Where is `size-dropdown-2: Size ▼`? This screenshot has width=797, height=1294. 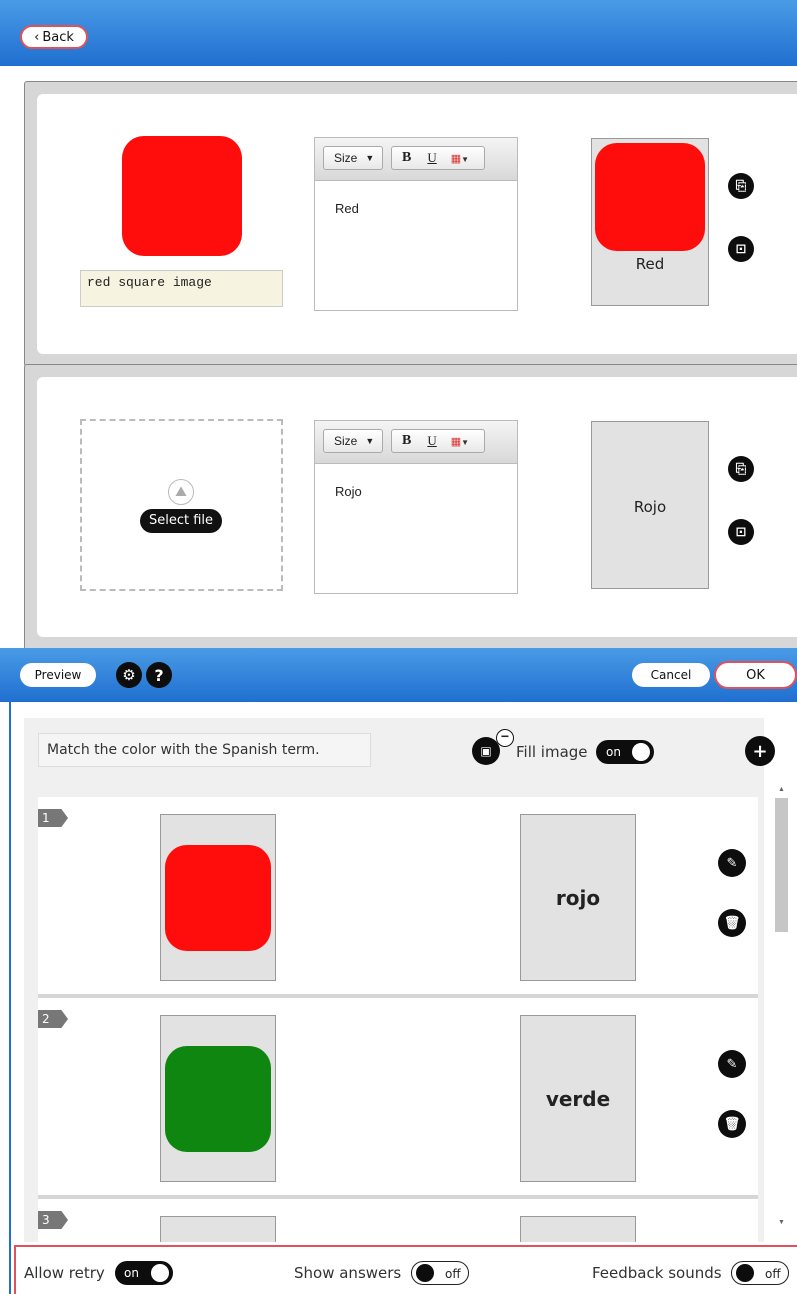
size-dropdown-2: Size ▼ is located at coordinates (353, 441).